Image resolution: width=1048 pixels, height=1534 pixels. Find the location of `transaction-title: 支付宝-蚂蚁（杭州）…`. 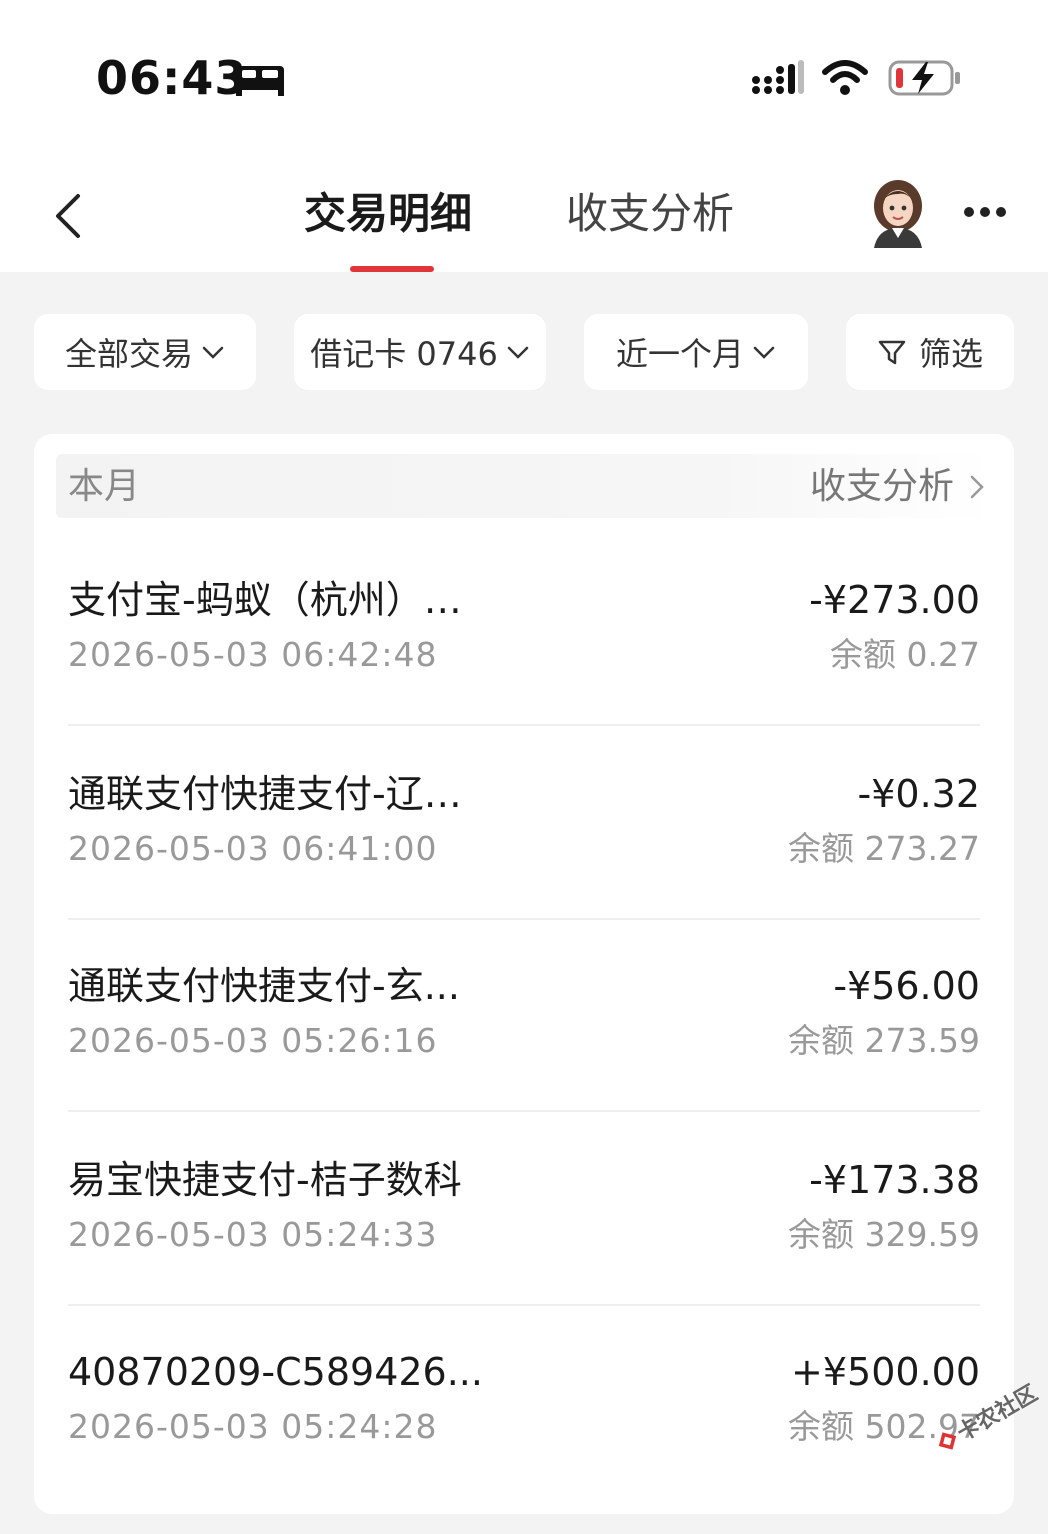

transaction-title: 支付宝-蚂蚁（杭州）… is located at coordinates (265, 600).